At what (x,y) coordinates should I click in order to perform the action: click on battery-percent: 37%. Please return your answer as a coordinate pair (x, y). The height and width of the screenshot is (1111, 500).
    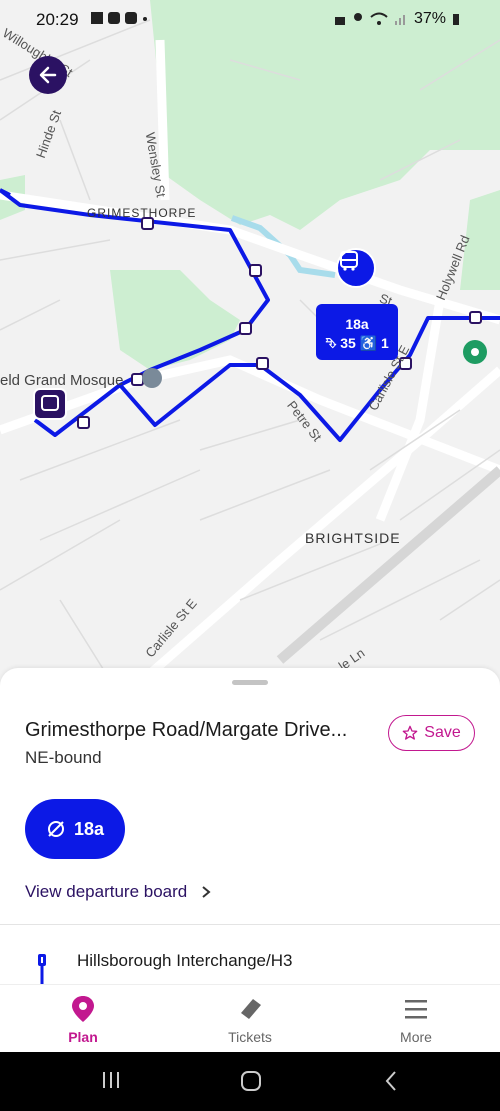
    Looking at the image, I should click on (429, 18).